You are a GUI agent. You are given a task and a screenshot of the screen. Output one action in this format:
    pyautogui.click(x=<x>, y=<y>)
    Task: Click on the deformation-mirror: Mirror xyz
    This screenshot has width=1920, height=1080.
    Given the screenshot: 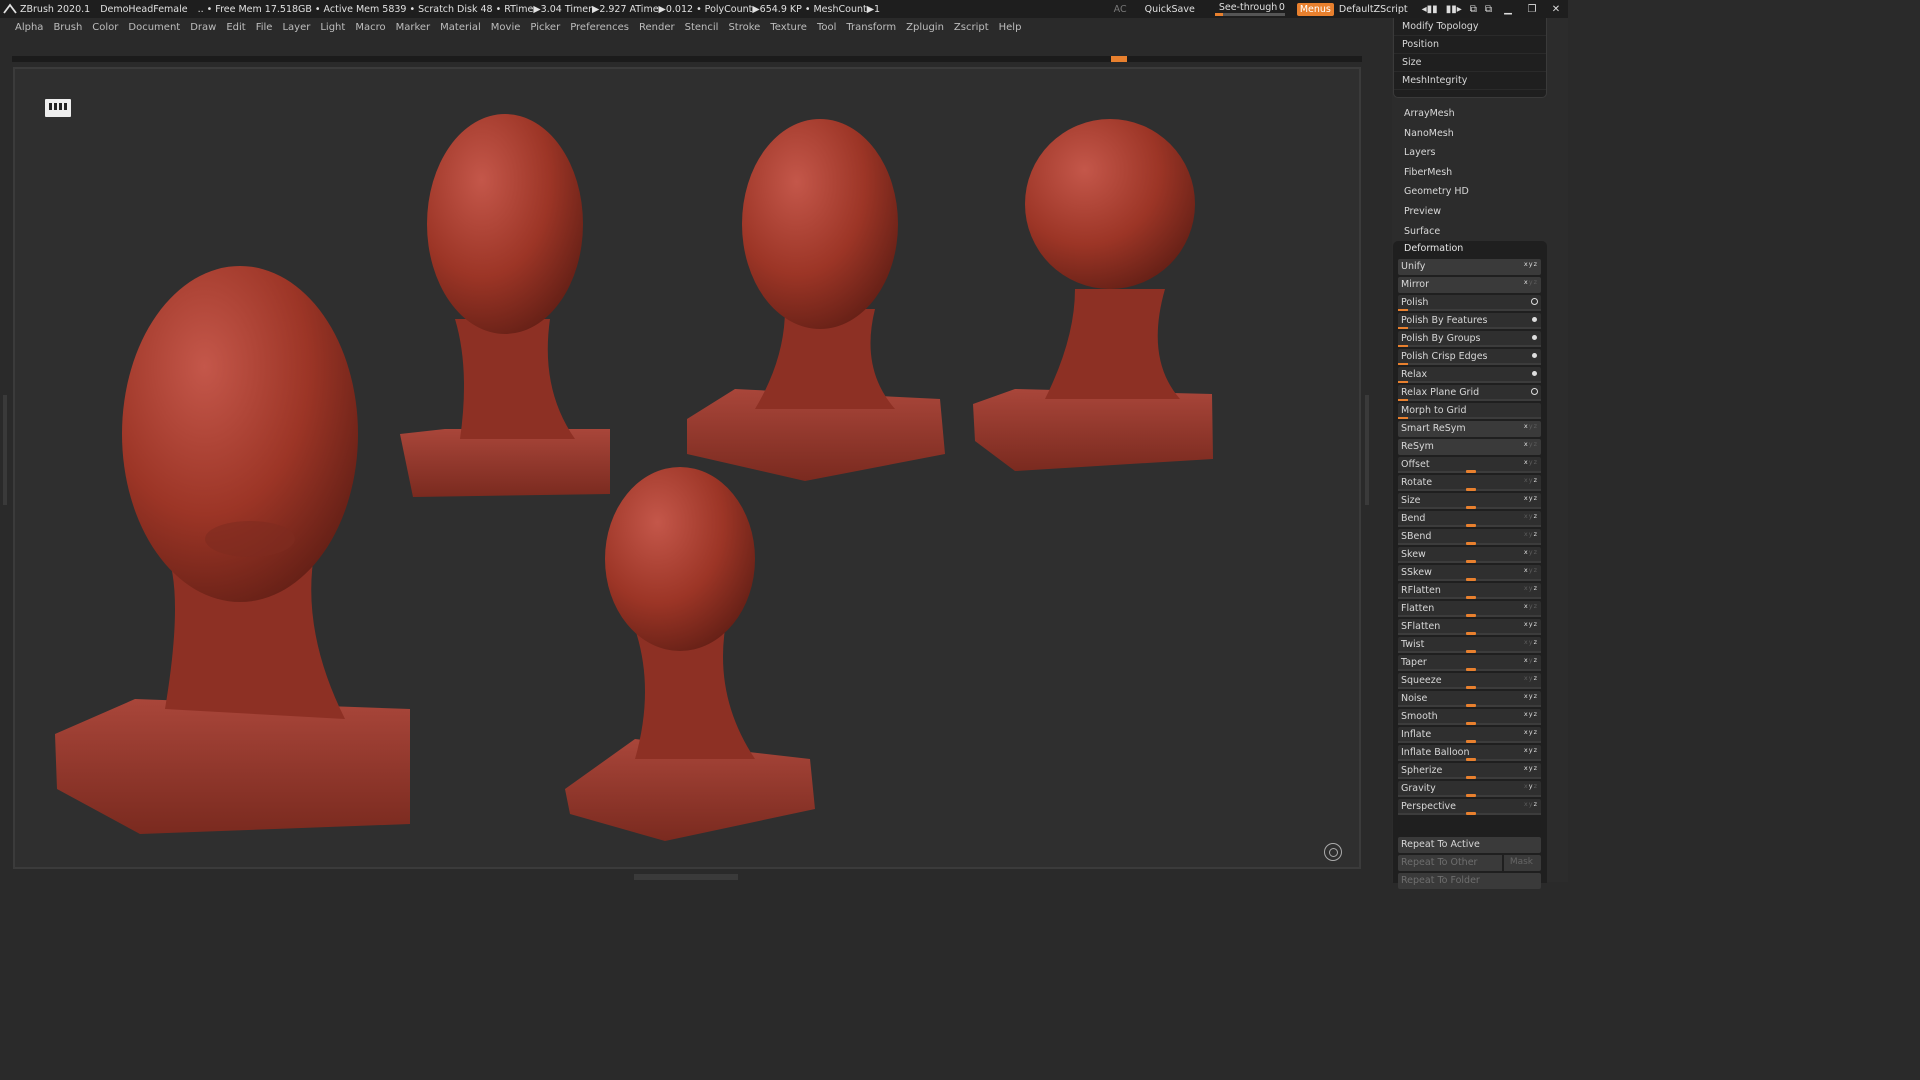 What is the action you would take?
    pyautogui.click(x=1469, y=285)
    